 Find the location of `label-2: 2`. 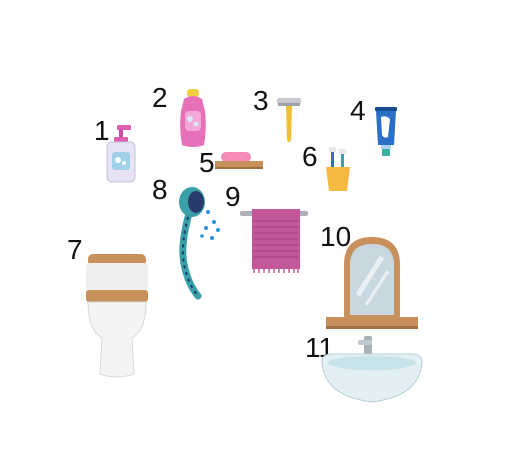

label-2: 2 is located at coordinates (160, 97).